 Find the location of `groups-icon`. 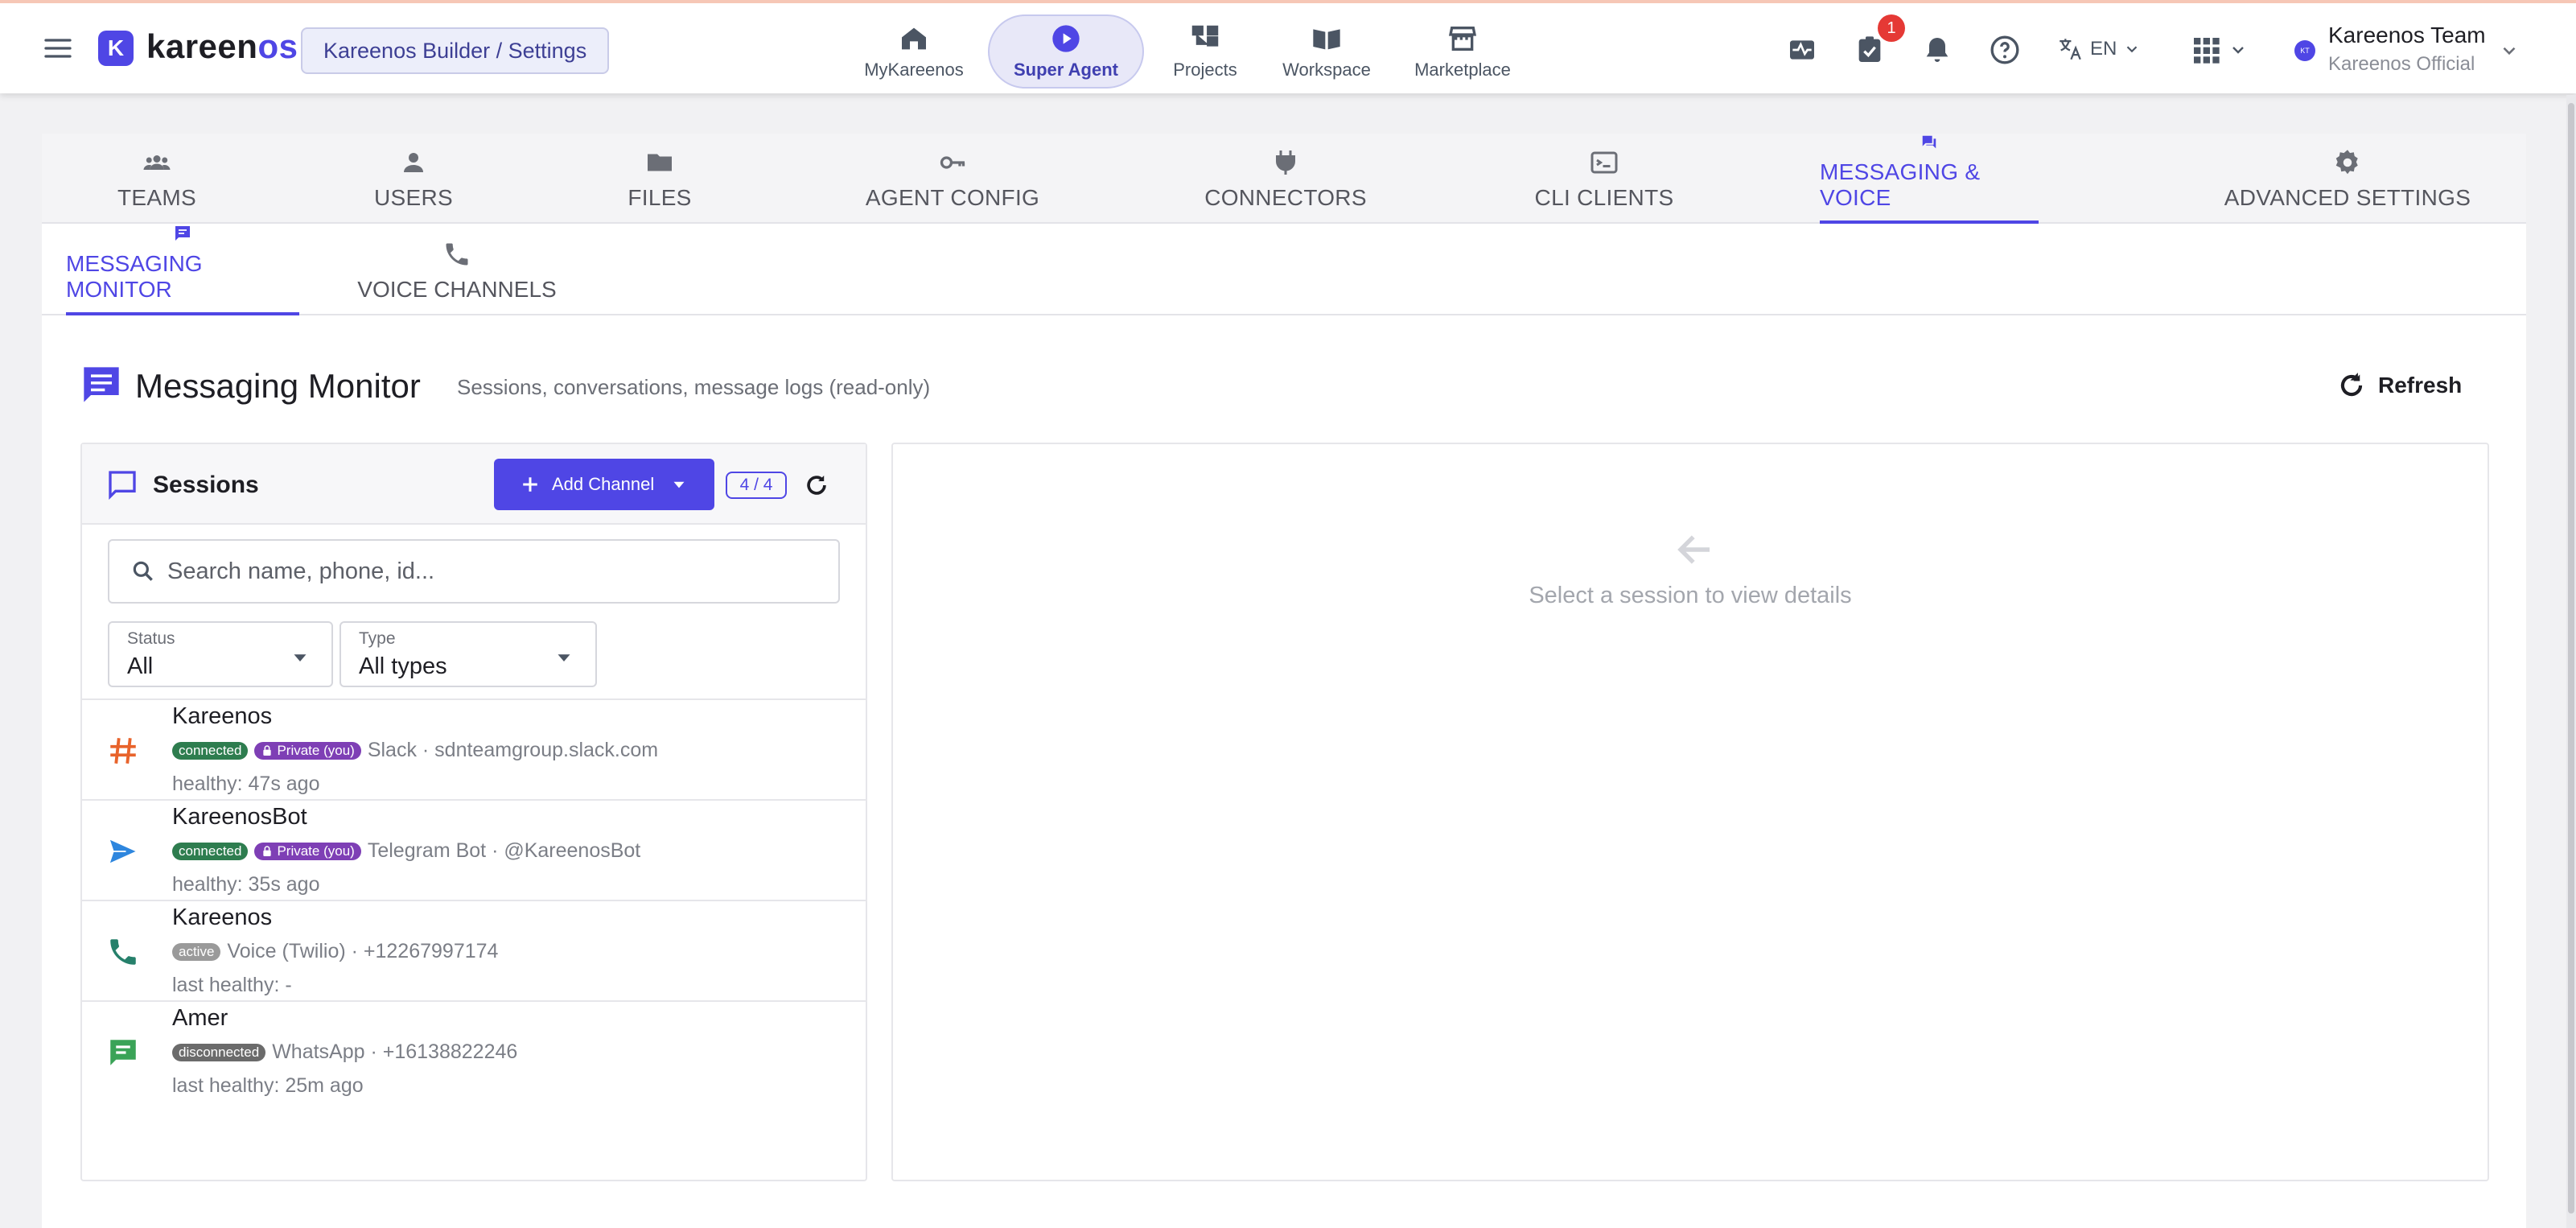

groups-icon is located at coordinates (157, 162).